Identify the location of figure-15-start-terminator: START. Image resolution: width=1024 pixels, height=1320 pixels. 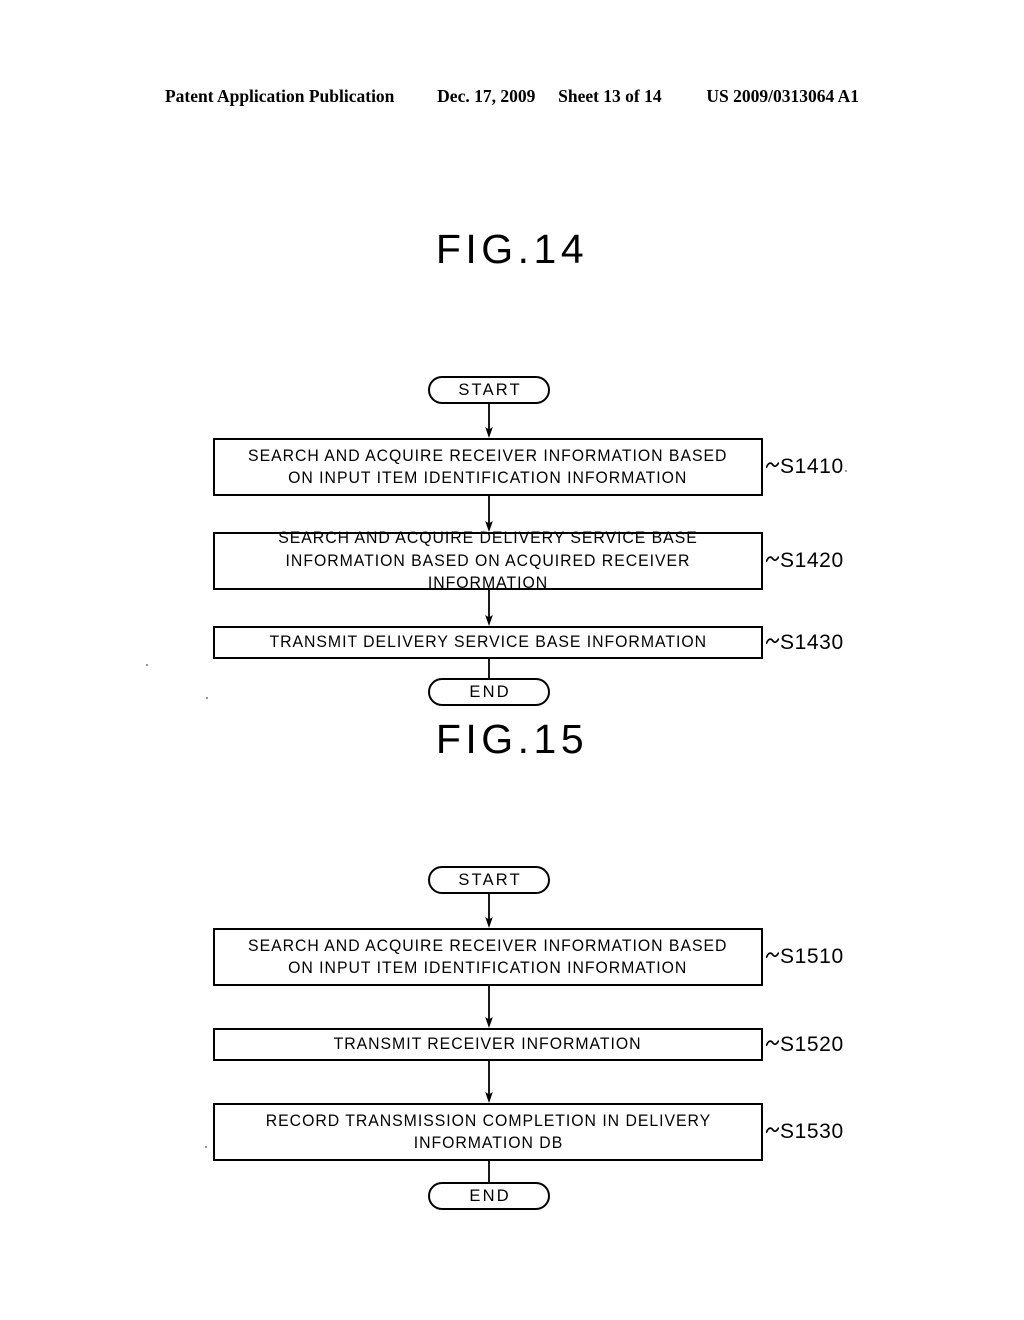
(489, 880).